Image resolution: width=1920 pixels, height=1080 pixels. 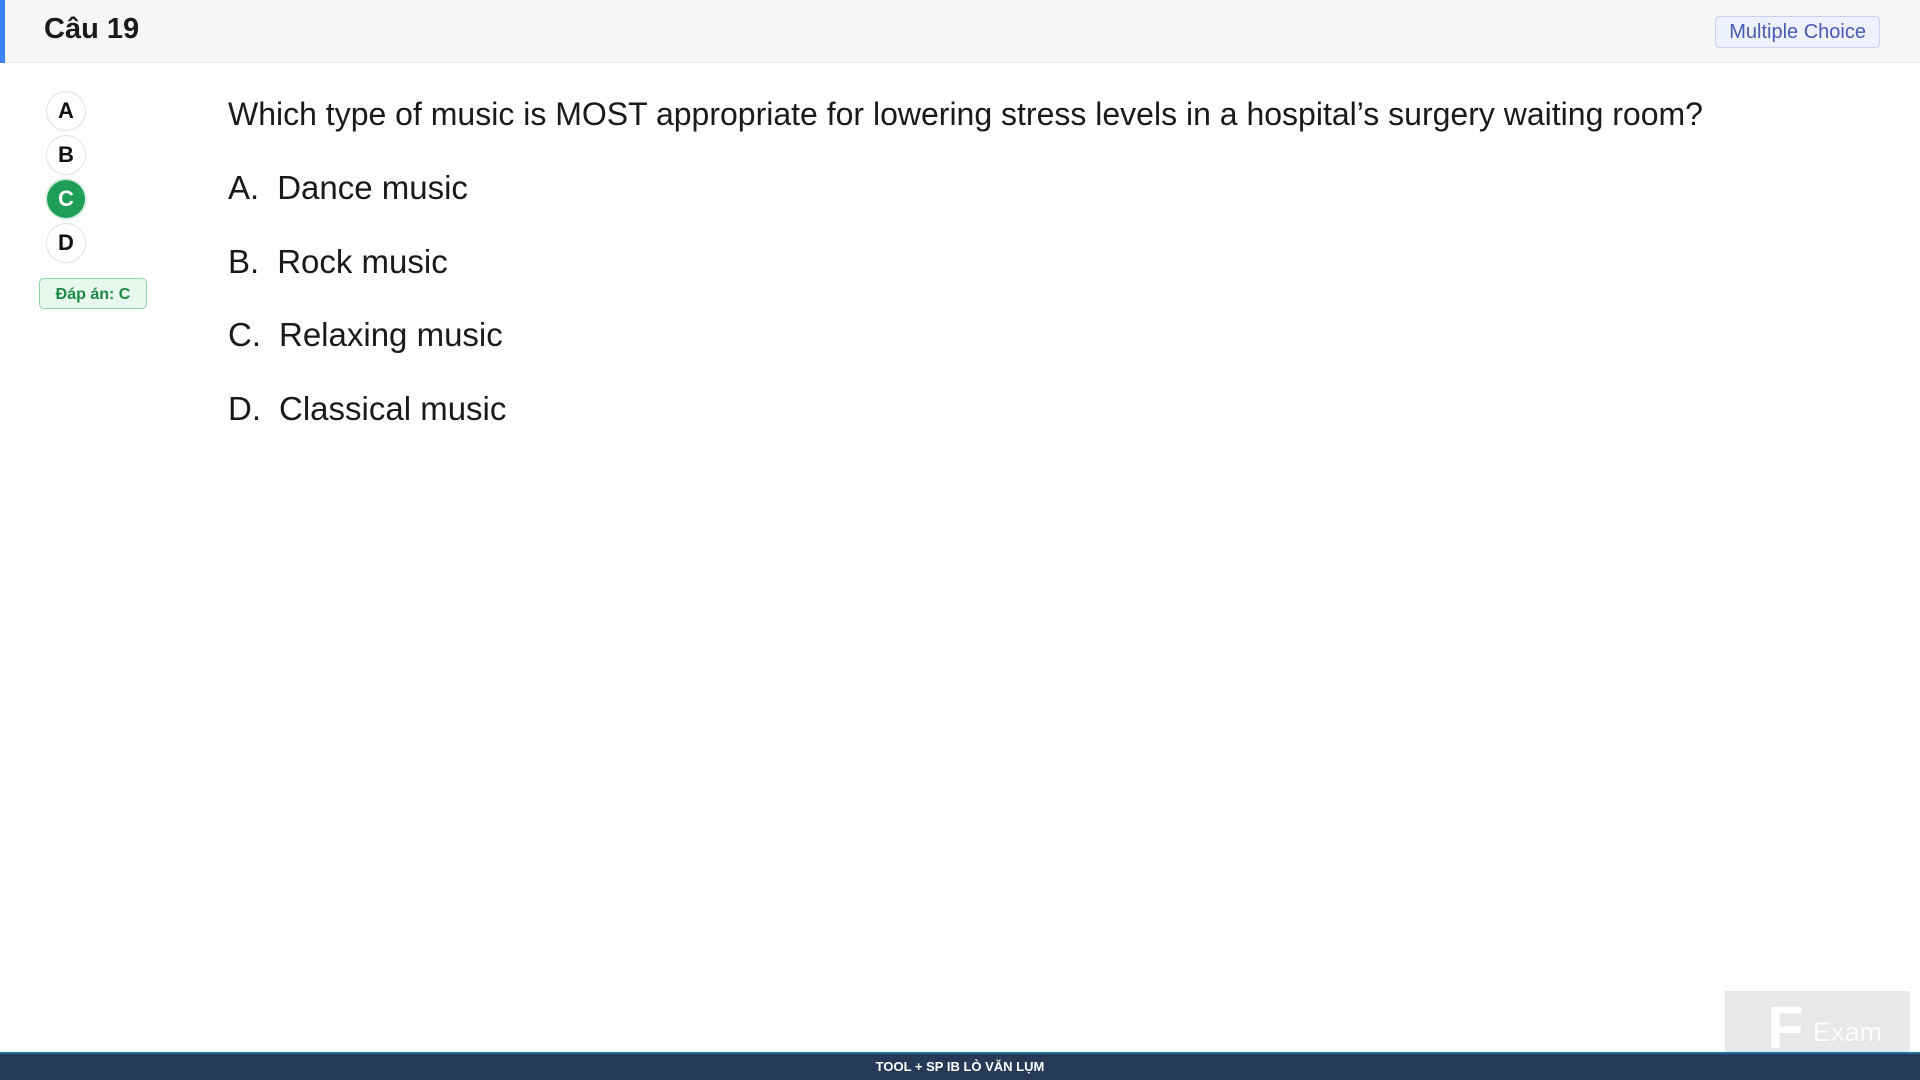 I want to click on choice-text: Relaxing music, so click(x=391, y=334).